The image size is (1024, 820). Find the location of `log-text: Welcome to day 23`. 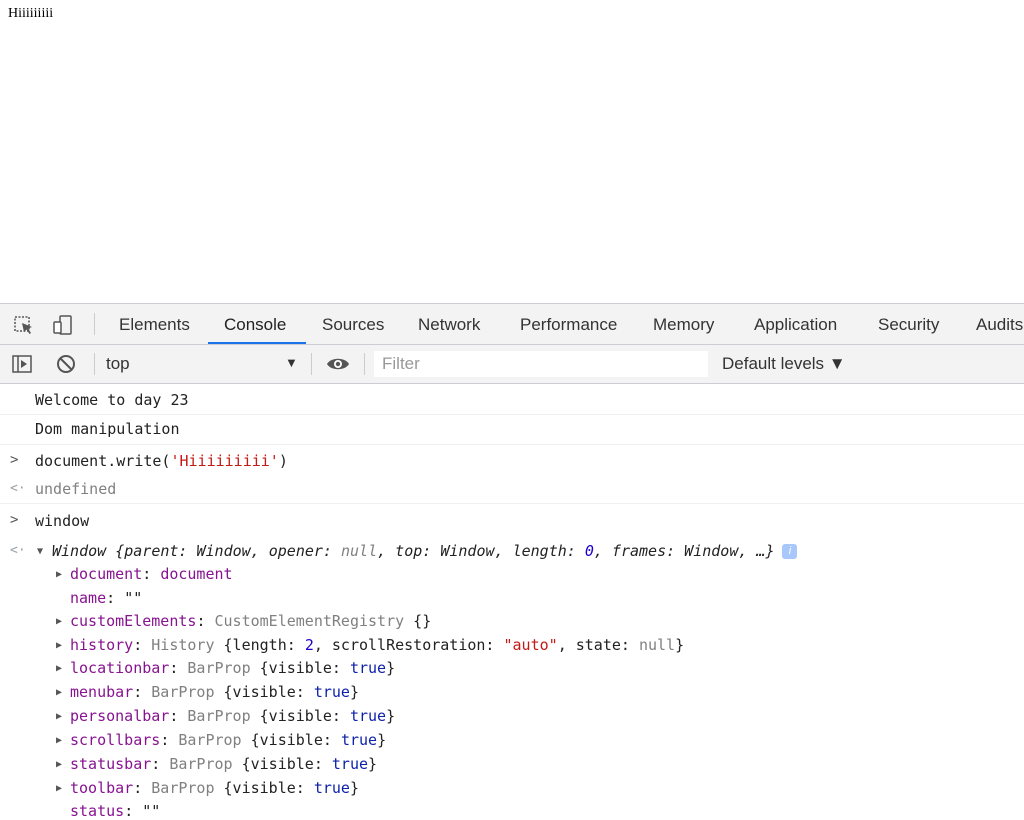

log-text: Welcome to day 23 is located at coordinates (112, 400).